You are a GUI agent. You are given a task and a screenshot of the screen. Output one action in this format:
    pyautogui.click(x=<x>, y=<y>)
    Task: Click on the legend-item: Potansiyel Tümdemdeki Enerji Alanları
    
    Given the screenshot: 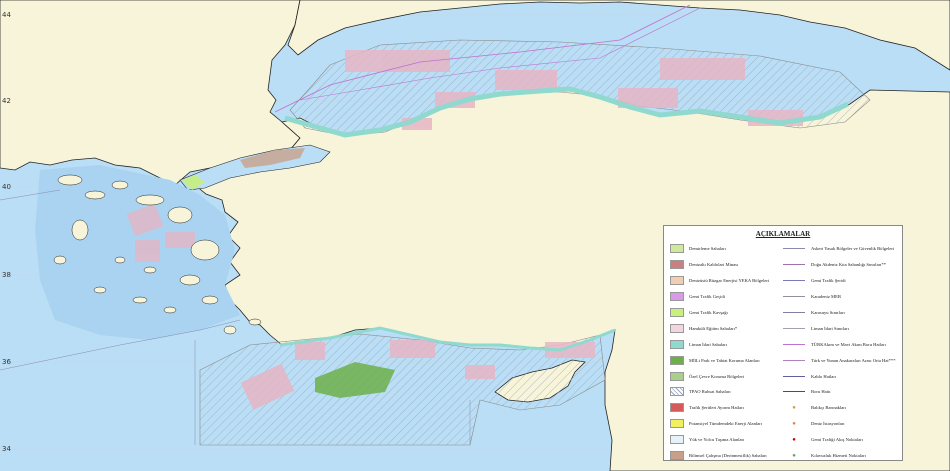 What is the action you would take?
    pyautogui.click(x=726, y=424)
    